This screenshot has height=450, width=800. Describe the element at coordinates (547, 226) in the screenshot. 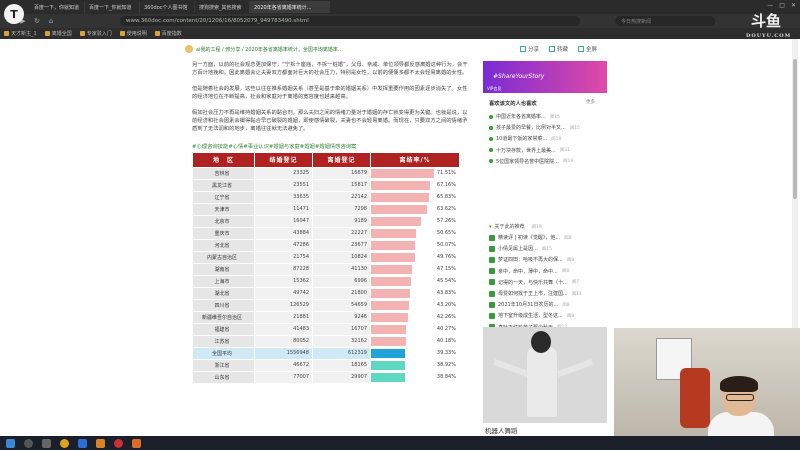

I see `recommend-header: ▾ 关于此的推荐 阅19` at that location.